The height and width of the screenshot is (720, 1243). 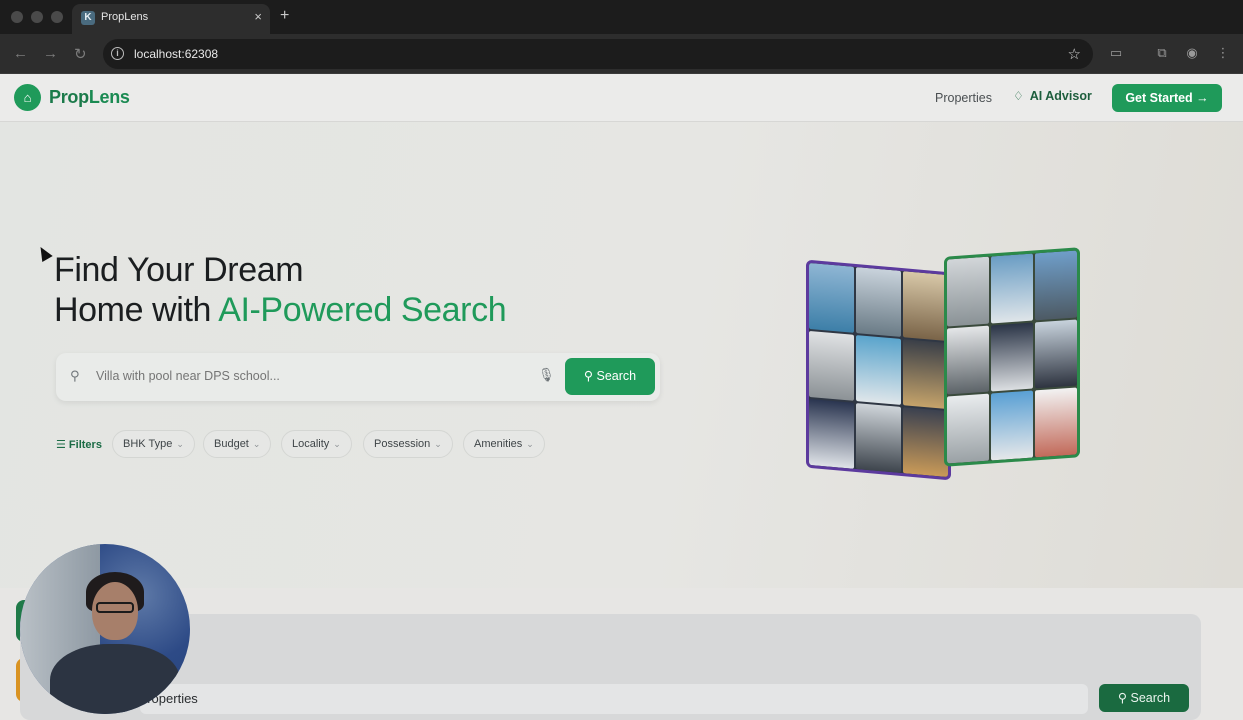 What do you see at coordinates (1150, 698) in the screenshot?
I see `lower-search-button-label: Search` at bounding box center [1150, 698].